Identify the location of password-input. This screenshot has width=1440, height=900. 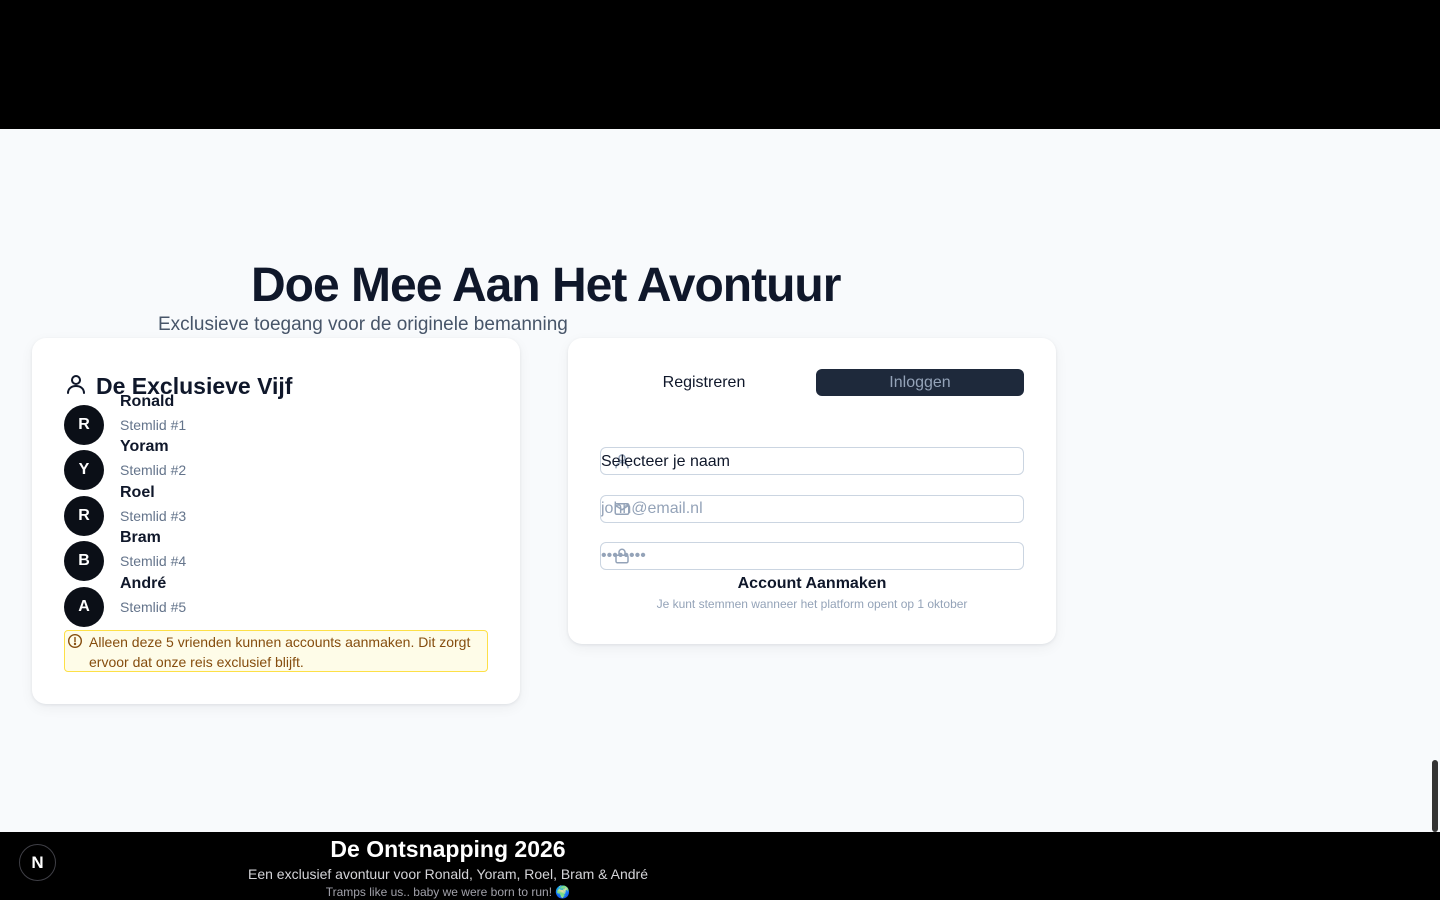
(812, 556).